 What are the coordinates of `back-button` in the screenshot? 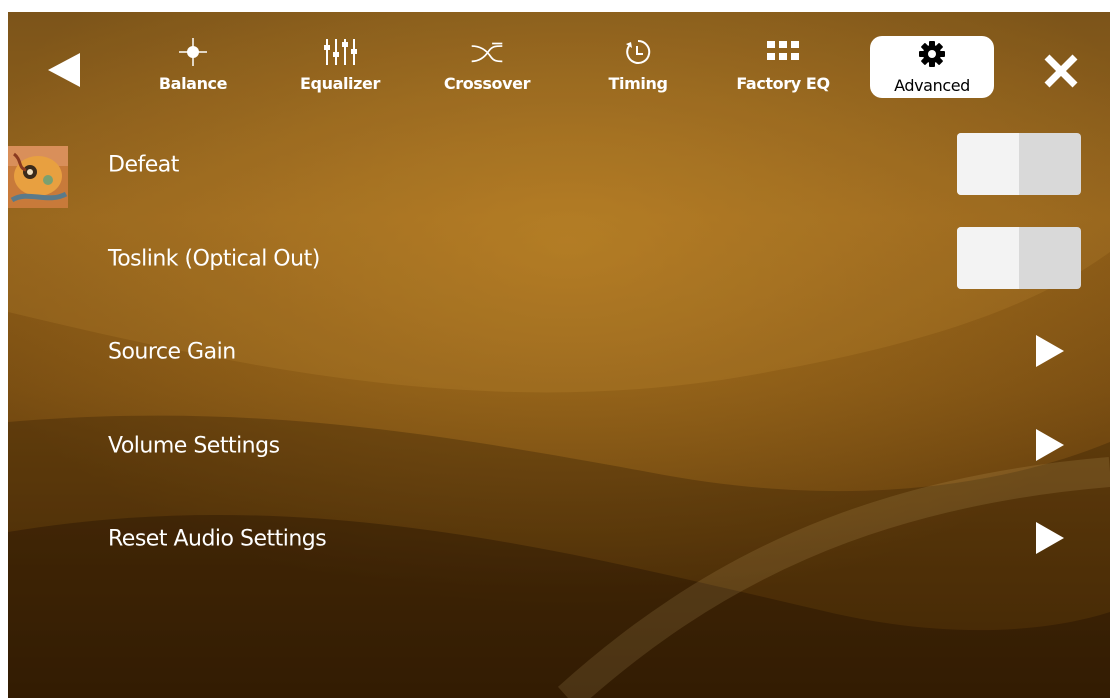 It's located at (64, 70).